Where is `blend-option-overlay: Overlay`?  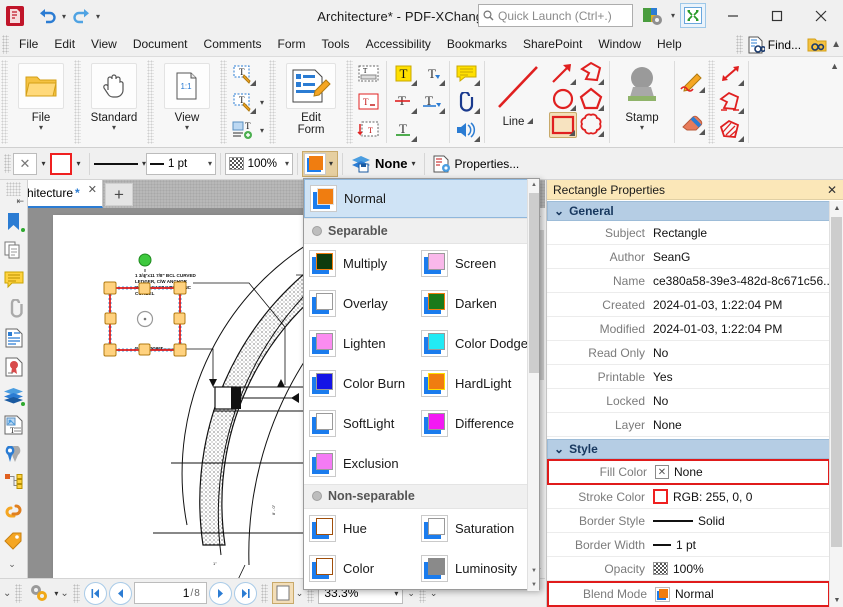 blend-option-overlay: Overlay is located at coordinates (360, 304).